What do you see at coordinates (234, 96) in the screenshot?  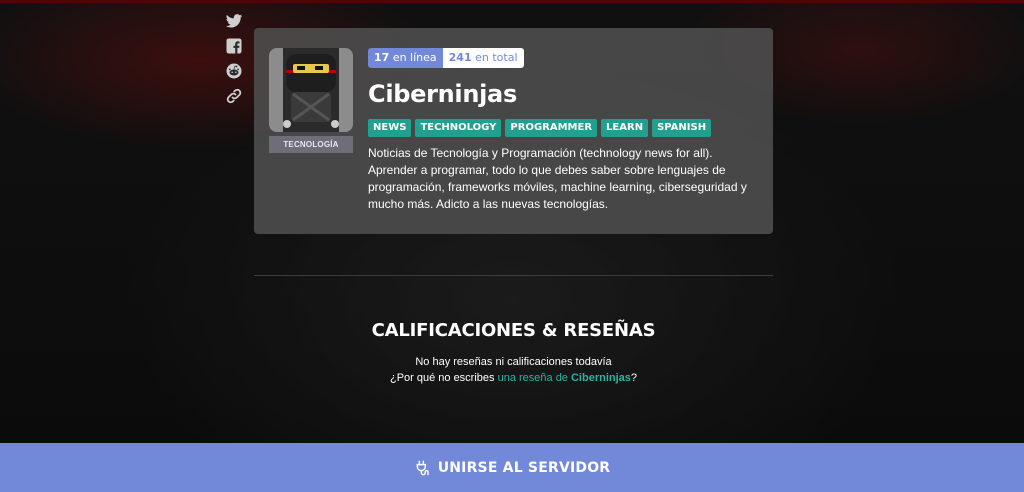 I see `link-icon` at bounding box center [234, 96].